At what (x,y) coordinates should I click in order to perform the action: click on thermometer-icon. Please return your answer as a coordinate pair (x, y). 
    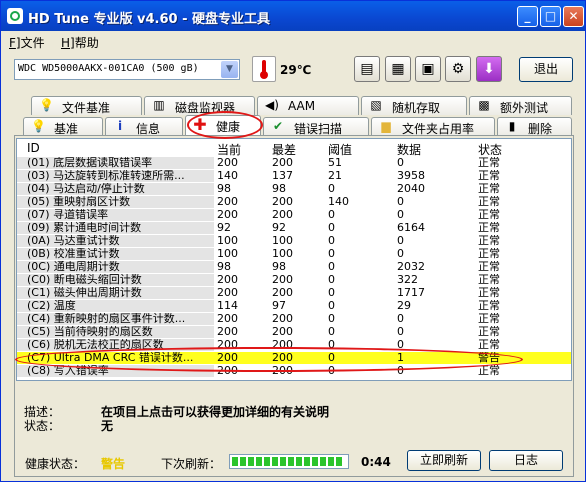
    Looking at the image, I should click on (264, 69).